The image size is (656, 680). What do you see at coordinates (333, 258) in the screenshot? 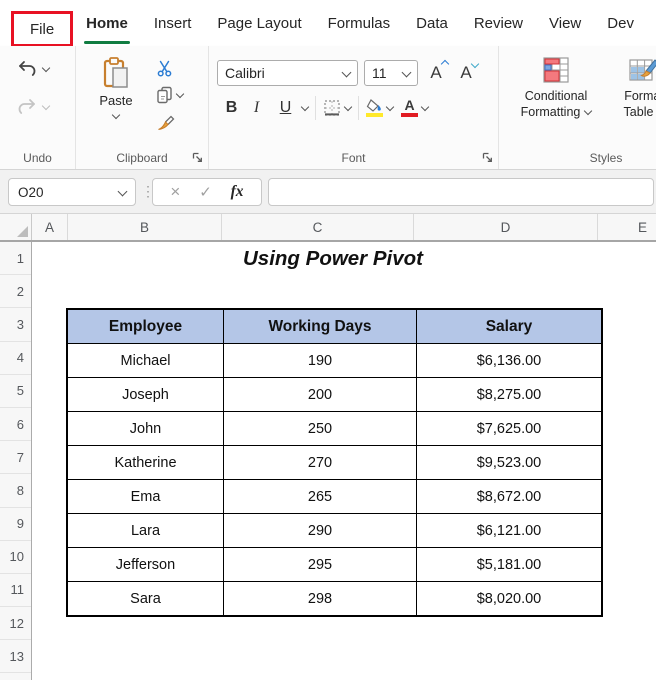
I see `sheet-title: Using Power Pivot` at bounding box center [333, 258].